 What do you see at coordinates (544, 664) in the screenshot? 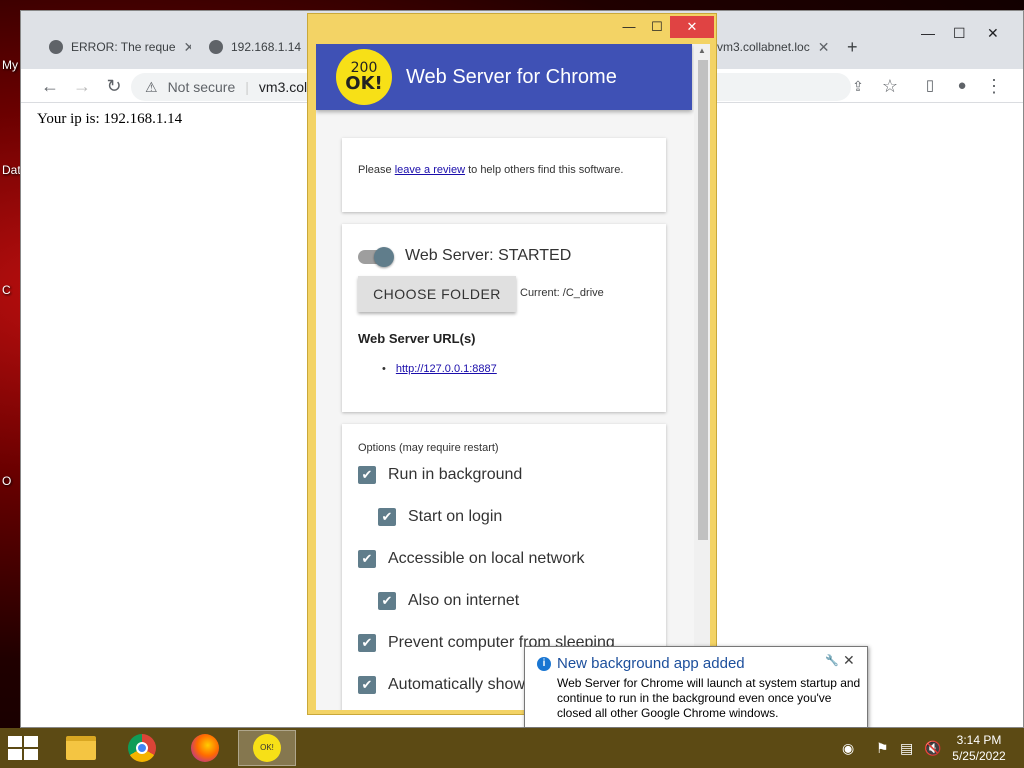
I see `info-icon: i` at bounding box center [544, 664].